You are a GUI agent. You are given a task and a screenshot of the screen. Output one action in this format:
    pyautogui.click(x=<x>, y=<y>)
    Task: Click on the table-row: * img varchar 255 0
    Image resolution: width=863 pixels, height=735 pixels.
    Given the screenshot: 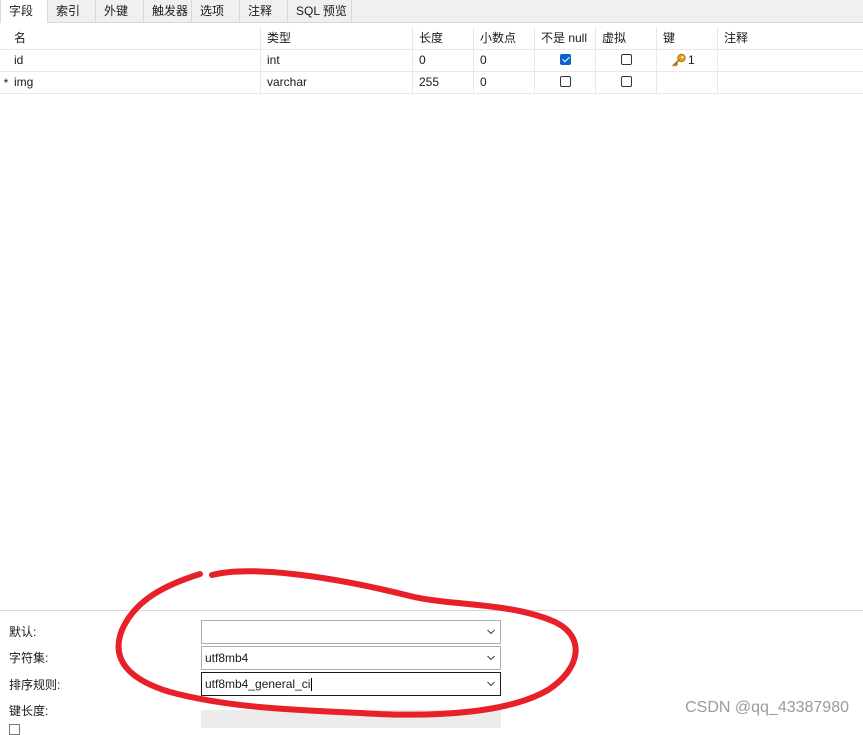 What is the action you would take?
    pyautogui.click(x=431, y=82)
    